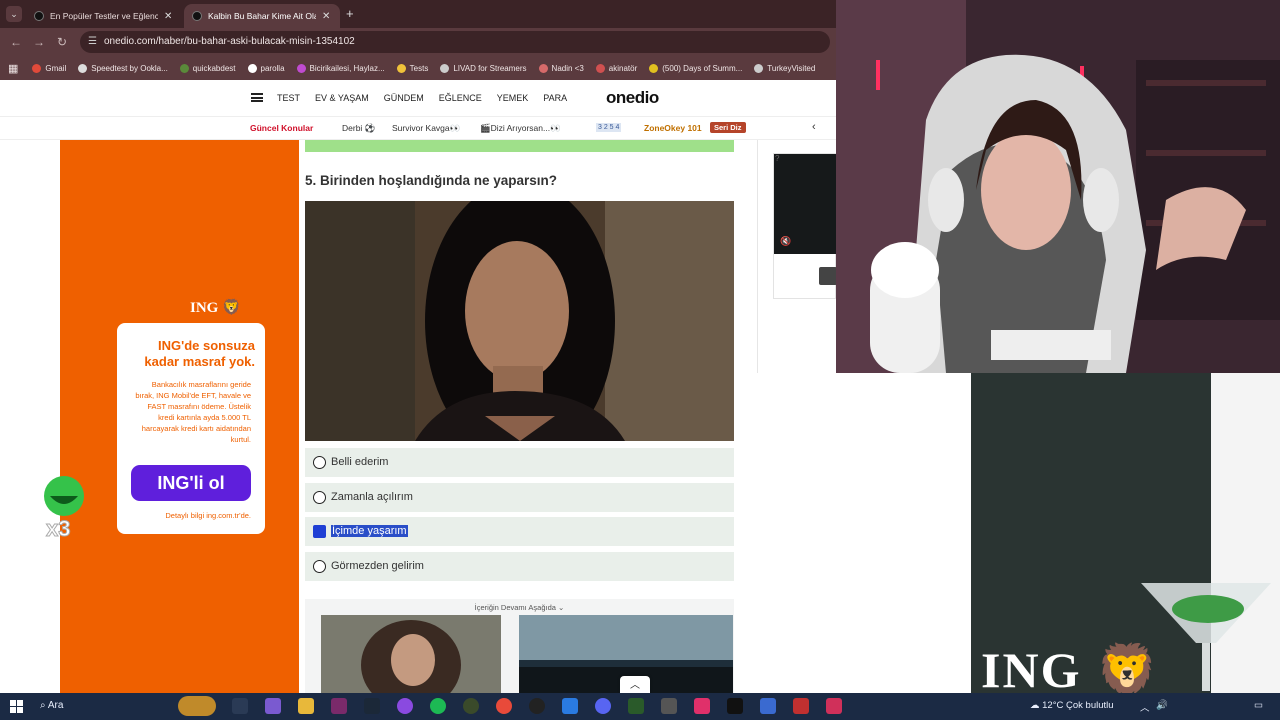 The height and width of the screenshot is (720, 1280). Describe the element at coordinates (342, 98) in the screenshot. I see `nav-link: EV & YAŞAM` at that location.